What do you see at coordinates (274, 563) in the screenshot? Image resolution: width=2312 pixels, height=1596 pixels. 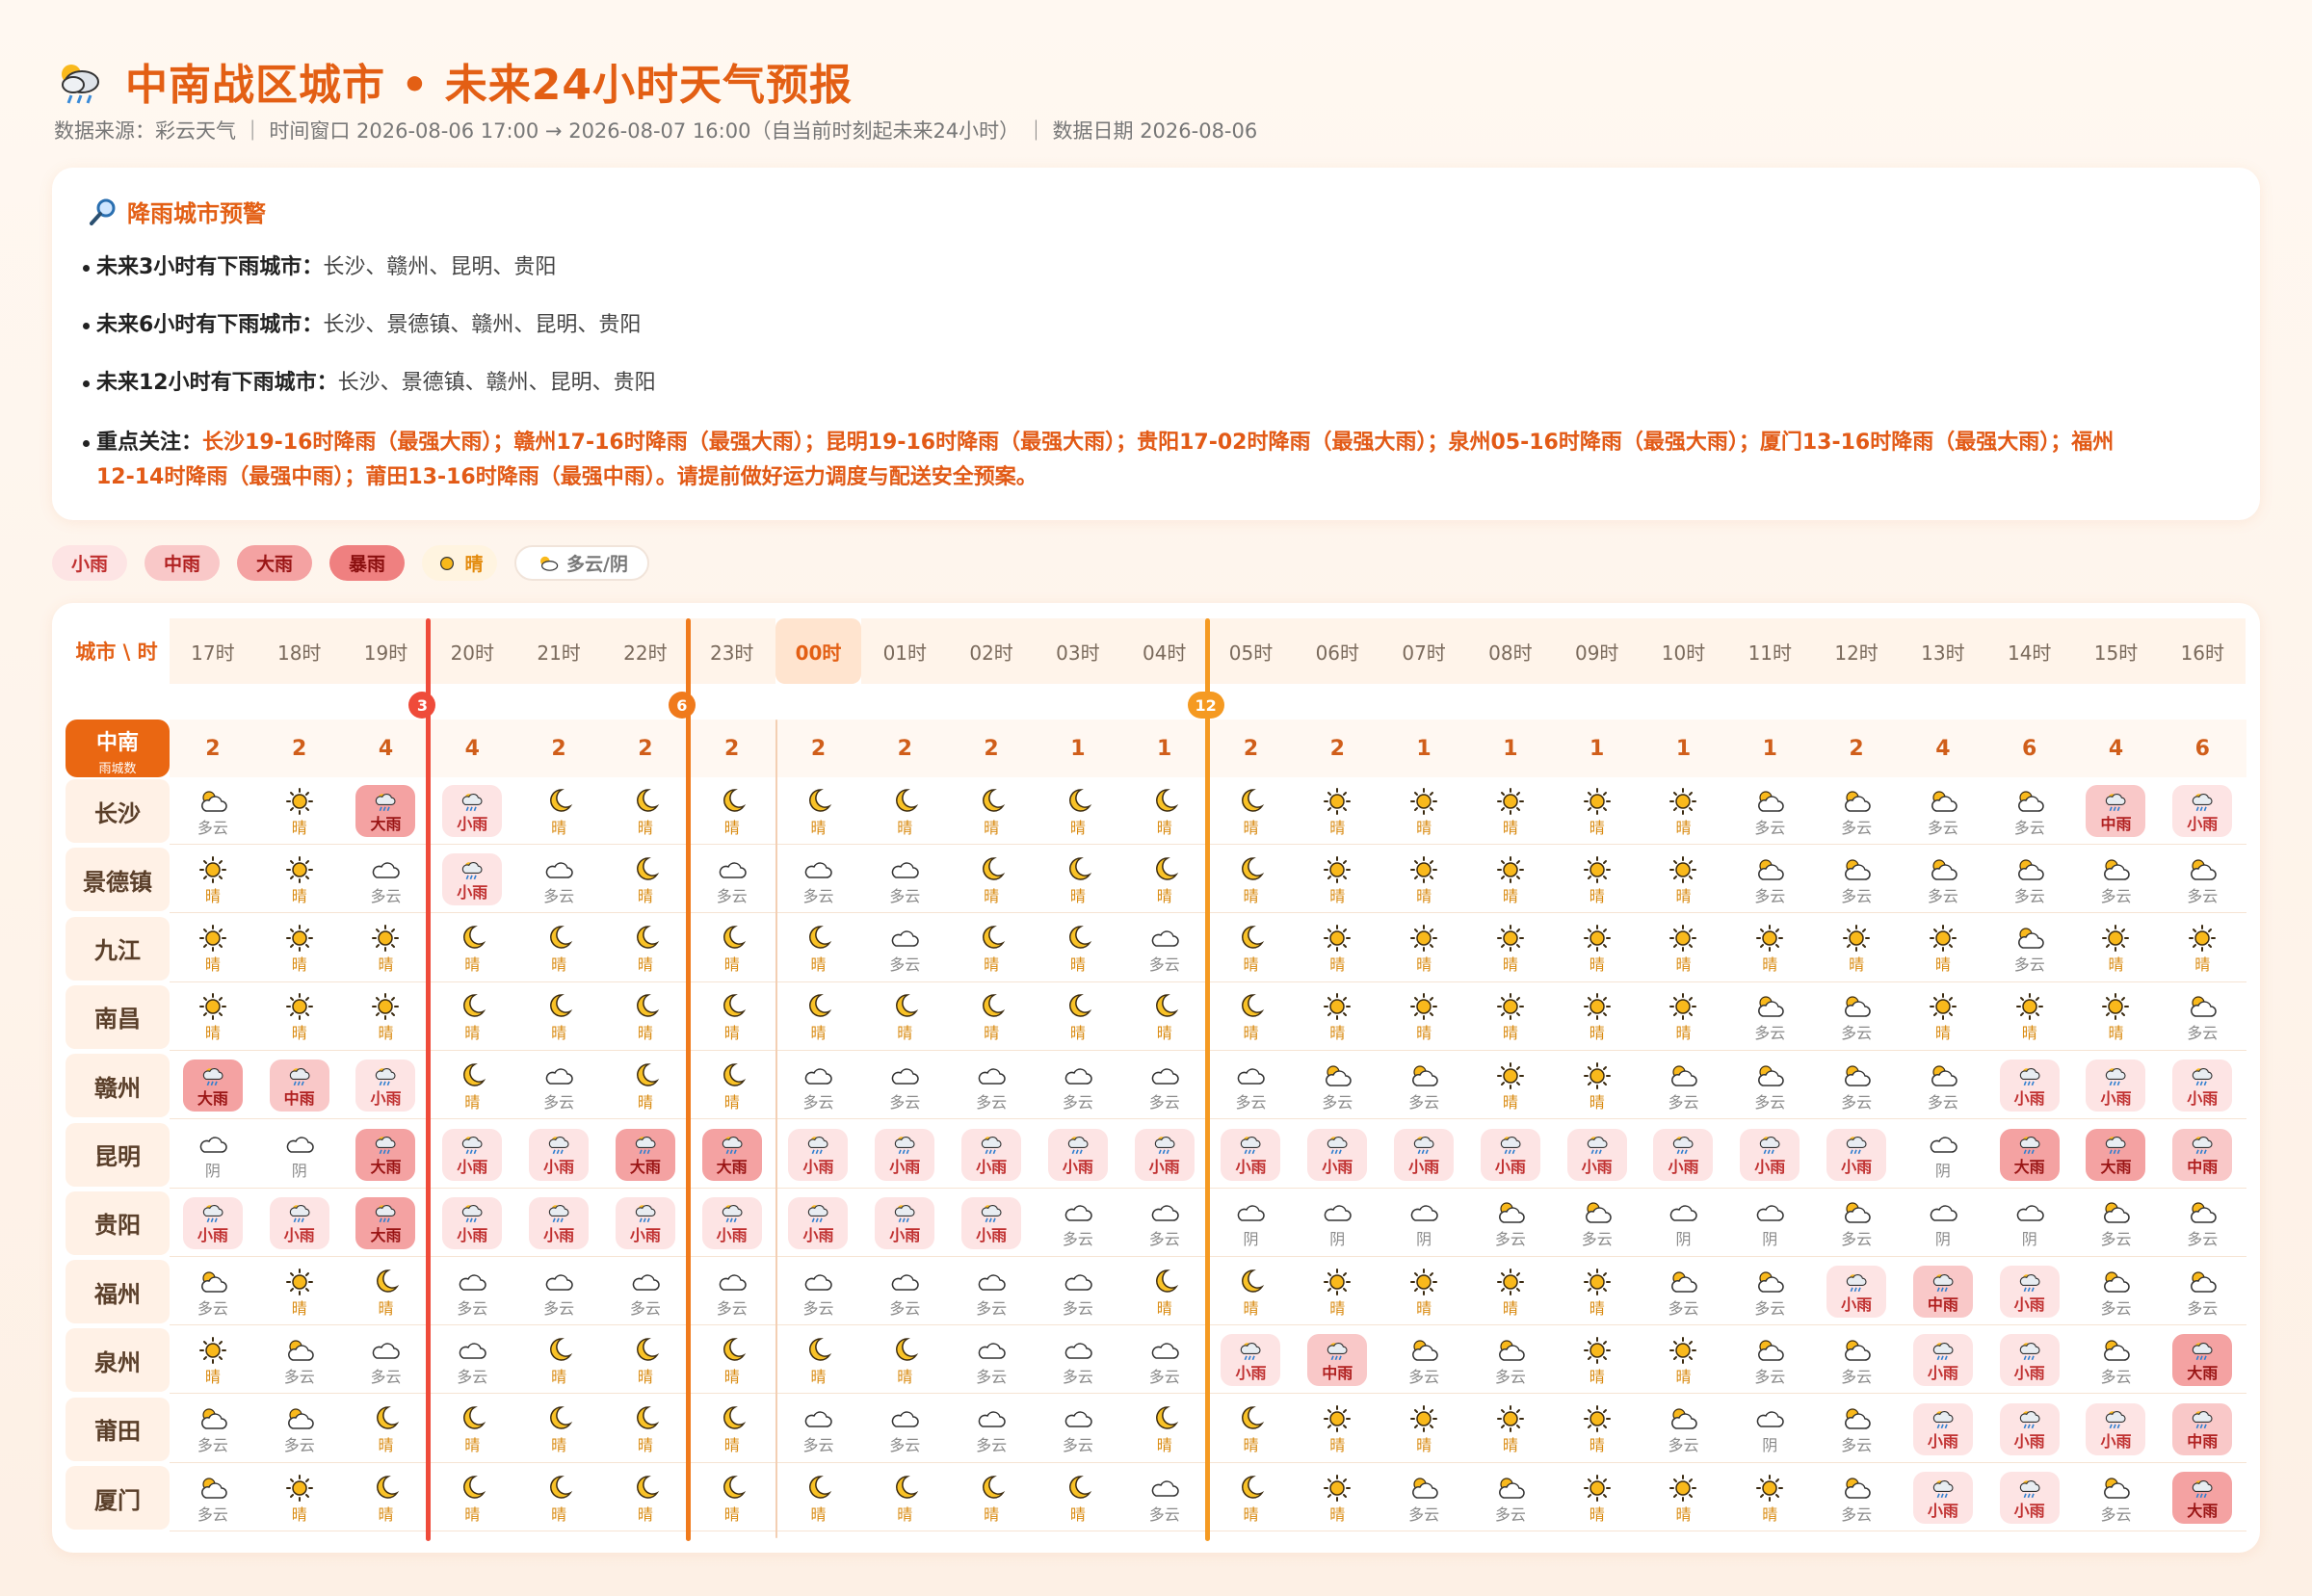 I see `legend-heavy-rain: 大雨` at bounding box center [274, 563].